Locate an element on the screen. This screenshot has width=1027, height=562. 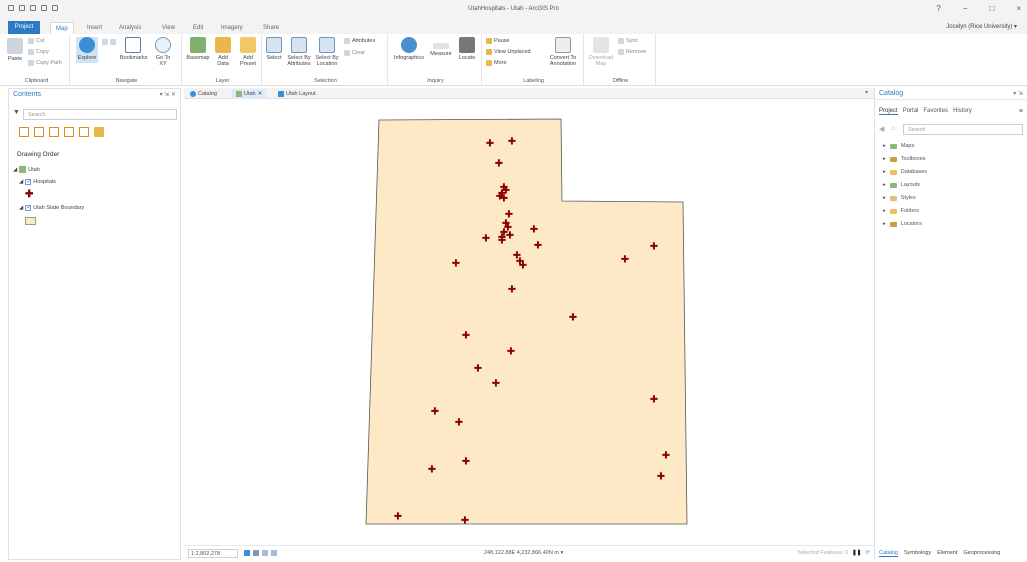
coordinate-readout: 248,122.88E 4,232,866.40N m ▾ is located at coordinates (523, 553).